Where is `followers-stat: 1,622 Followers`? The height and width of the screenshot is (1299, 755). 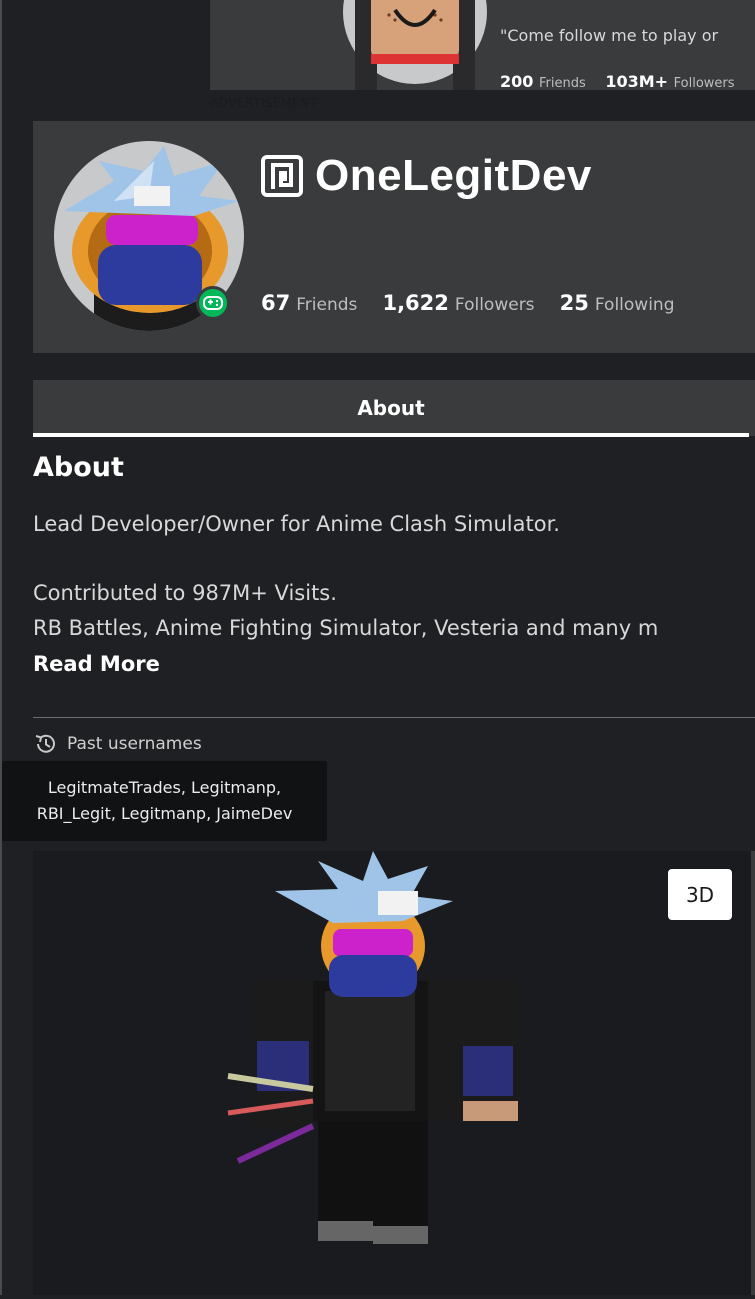 followers-stat: 1,622 Followers is located at coordinates (458, 303).